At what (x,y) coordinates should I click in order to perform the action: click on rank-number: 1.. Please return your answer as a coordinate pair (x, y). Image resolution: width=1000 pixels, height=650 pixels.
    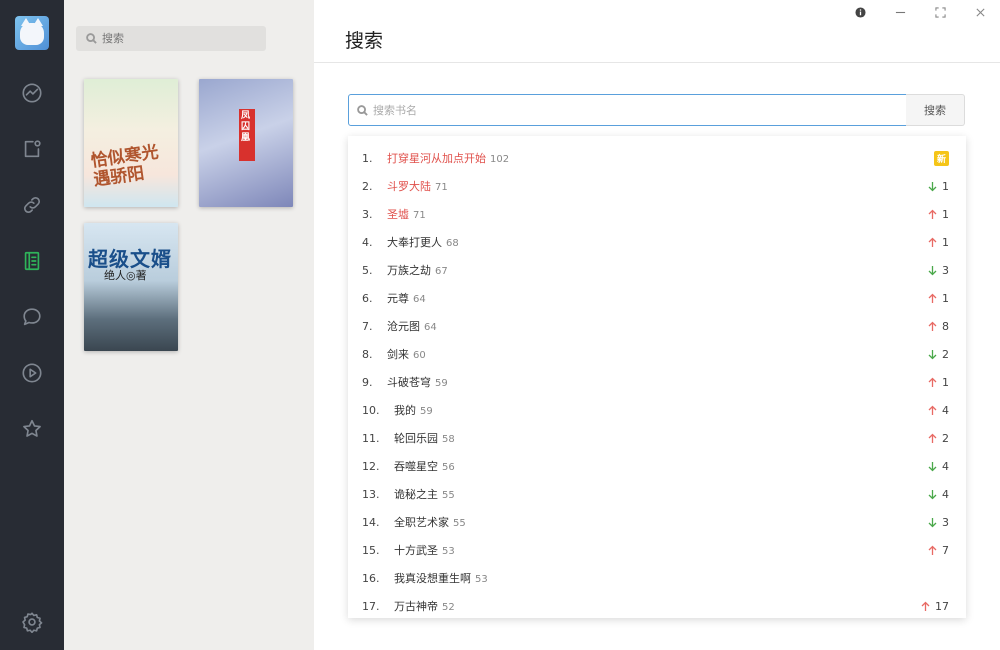
    Looking at the image, I should click on (367, 158).